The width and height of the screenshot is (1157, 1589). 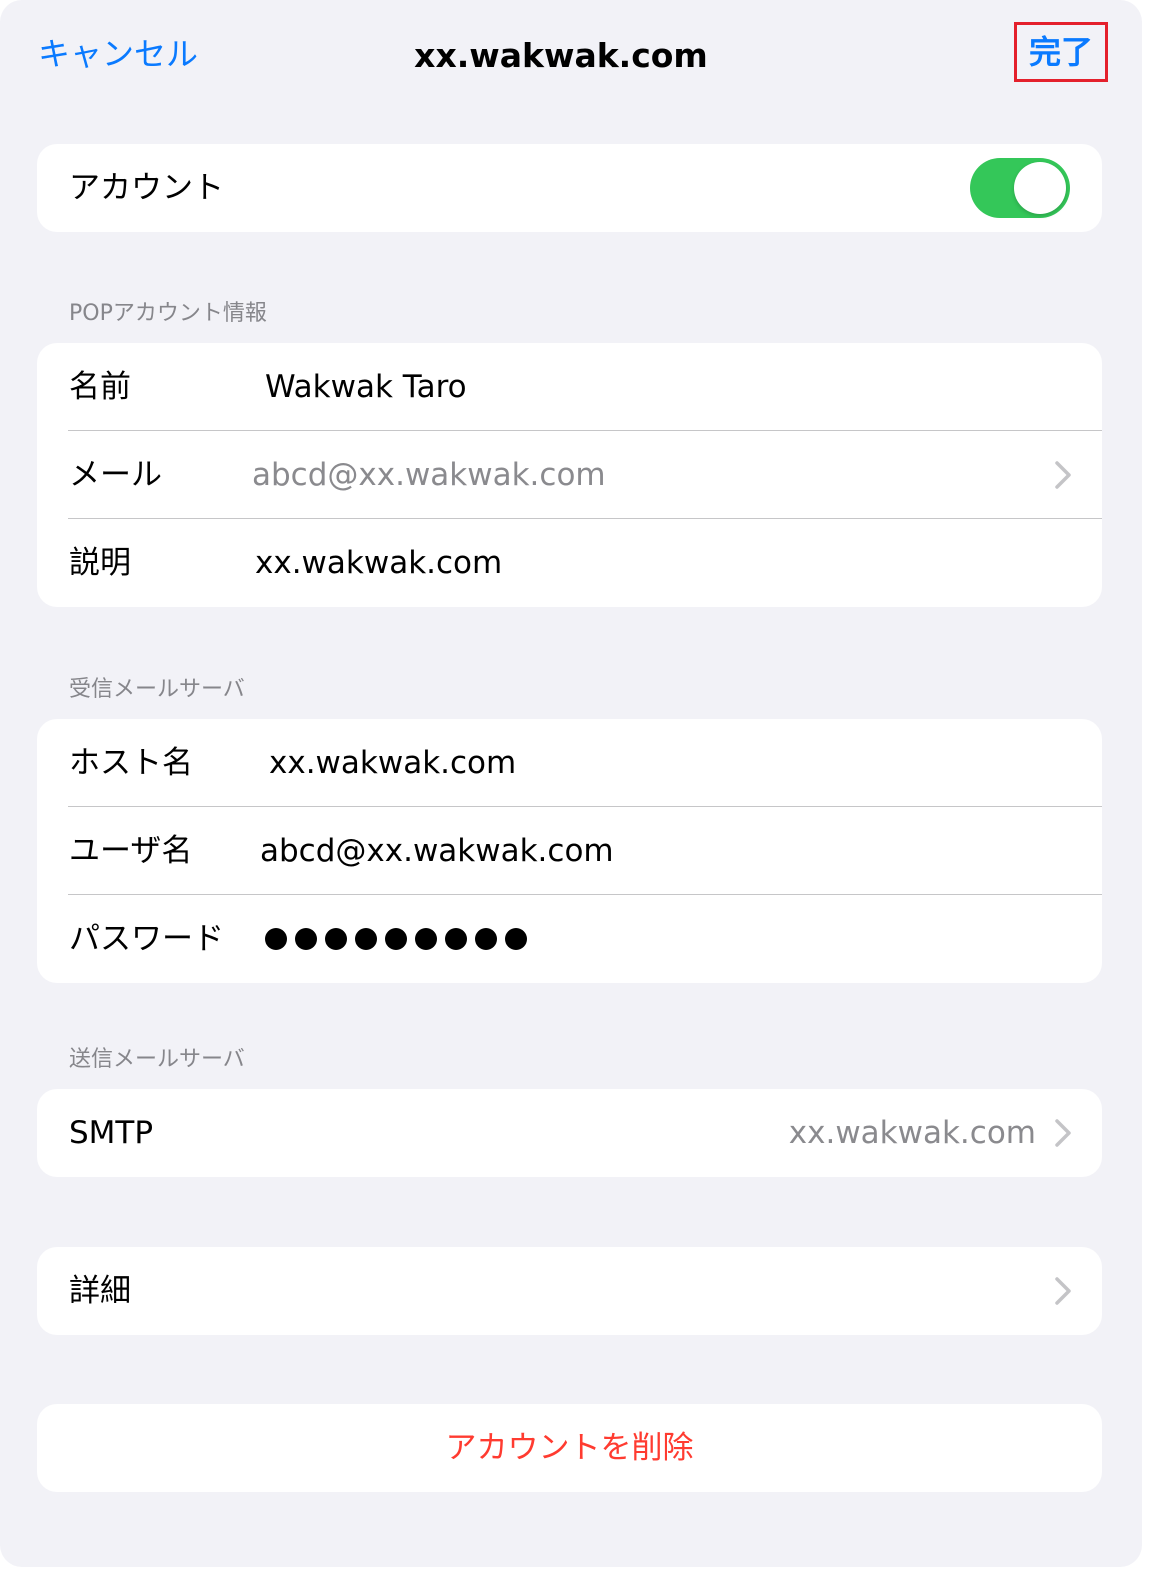 I want to click on details-label: 詳細, so click(x=100, y=1291).